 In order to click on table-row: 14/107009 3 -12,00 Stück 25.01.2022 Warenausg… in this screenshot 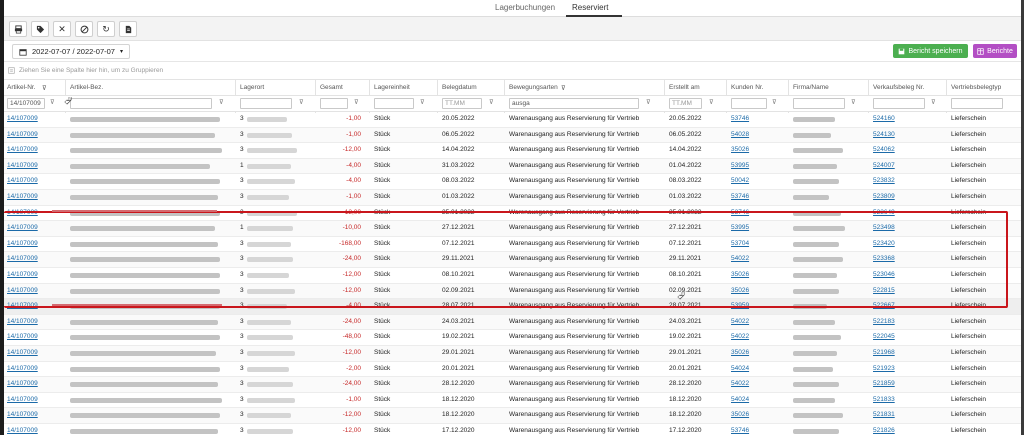, I will do `click(512, 214)`.